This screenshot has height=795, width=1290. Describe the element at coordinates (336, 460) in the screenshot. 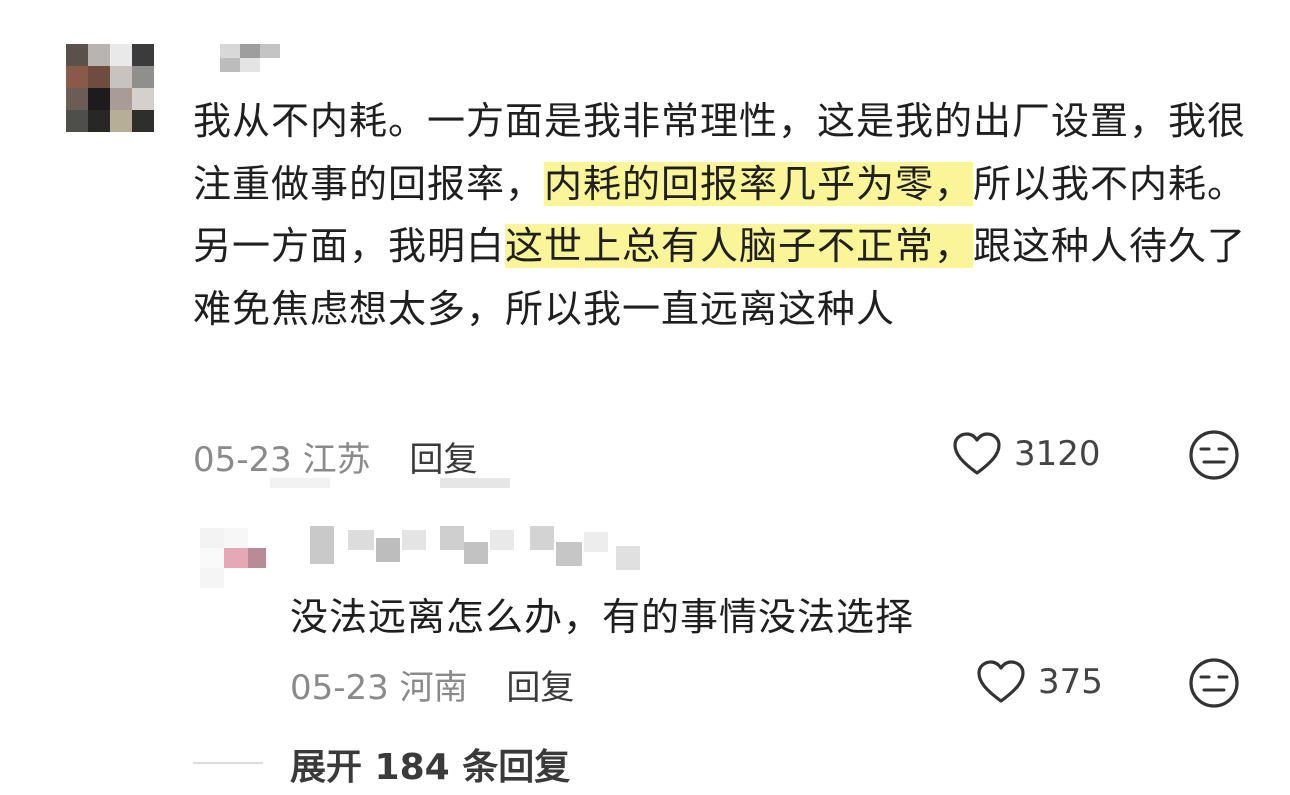

I see `comment-location: 江苏` at that location.